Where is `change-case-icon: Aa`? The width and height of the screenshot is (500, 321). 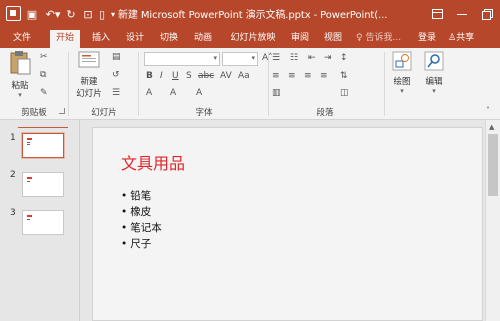 change-case-icon: Aa is located at coordinates (244, 76).